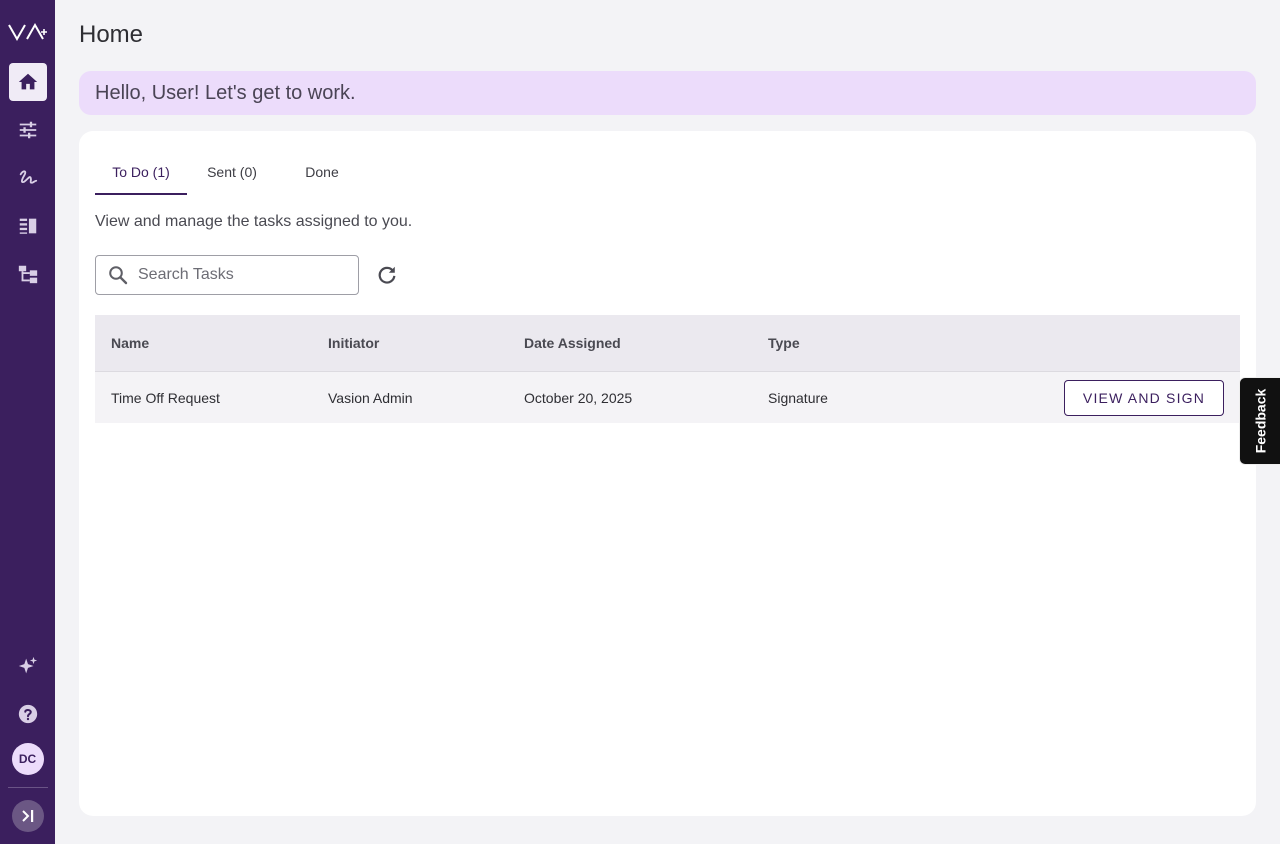  I want to click on task-initiator: Vasion Admin, so click(370, 397).